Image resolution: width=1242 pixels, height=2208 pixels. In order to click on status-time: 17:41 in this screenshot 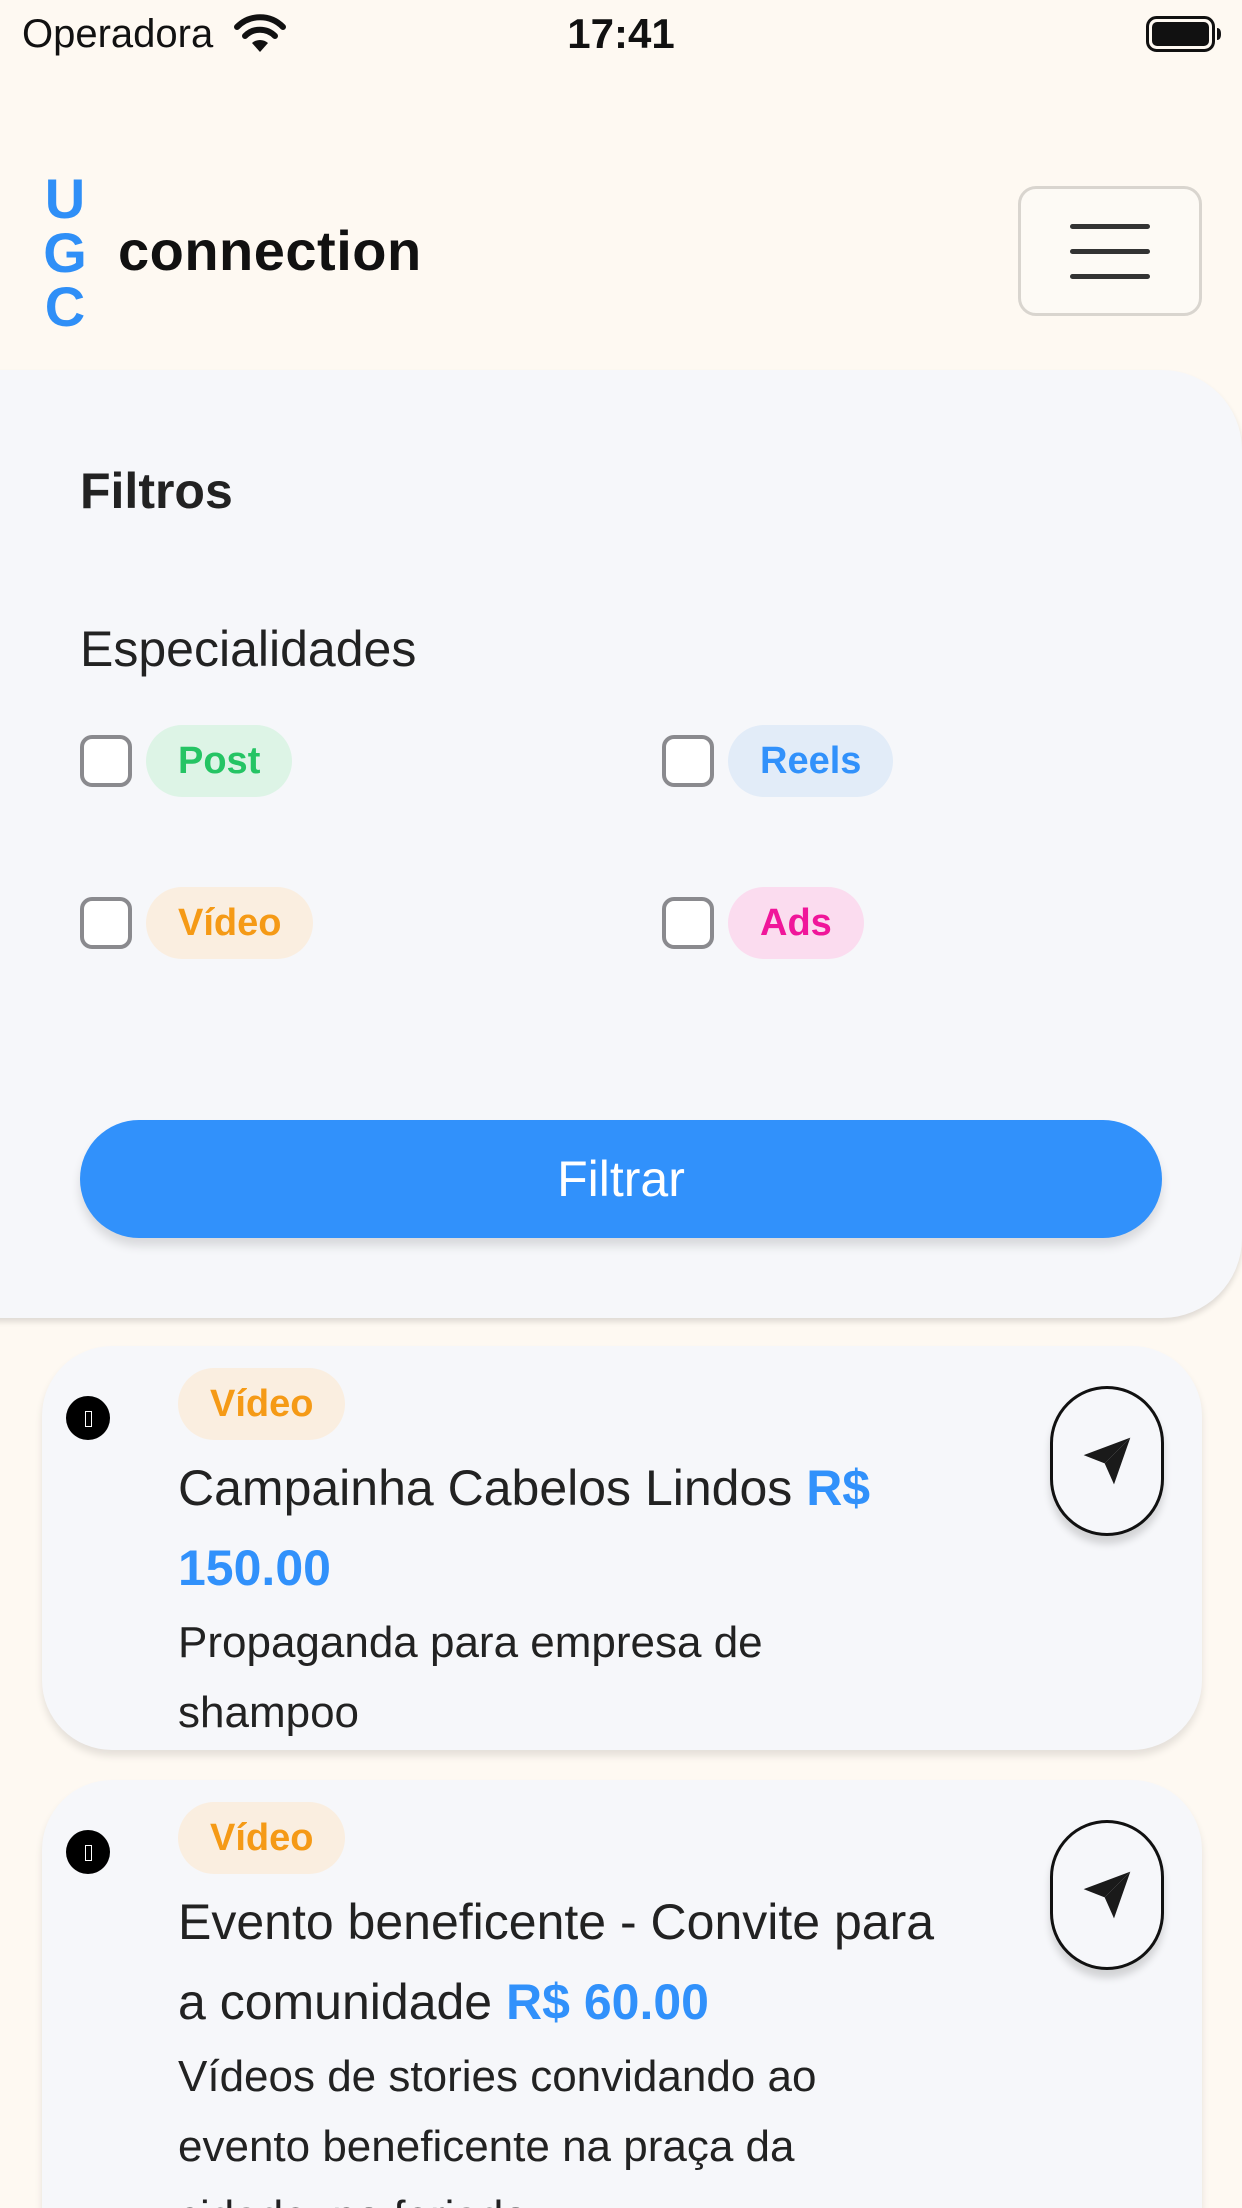, I will do `click(621, 33)`.